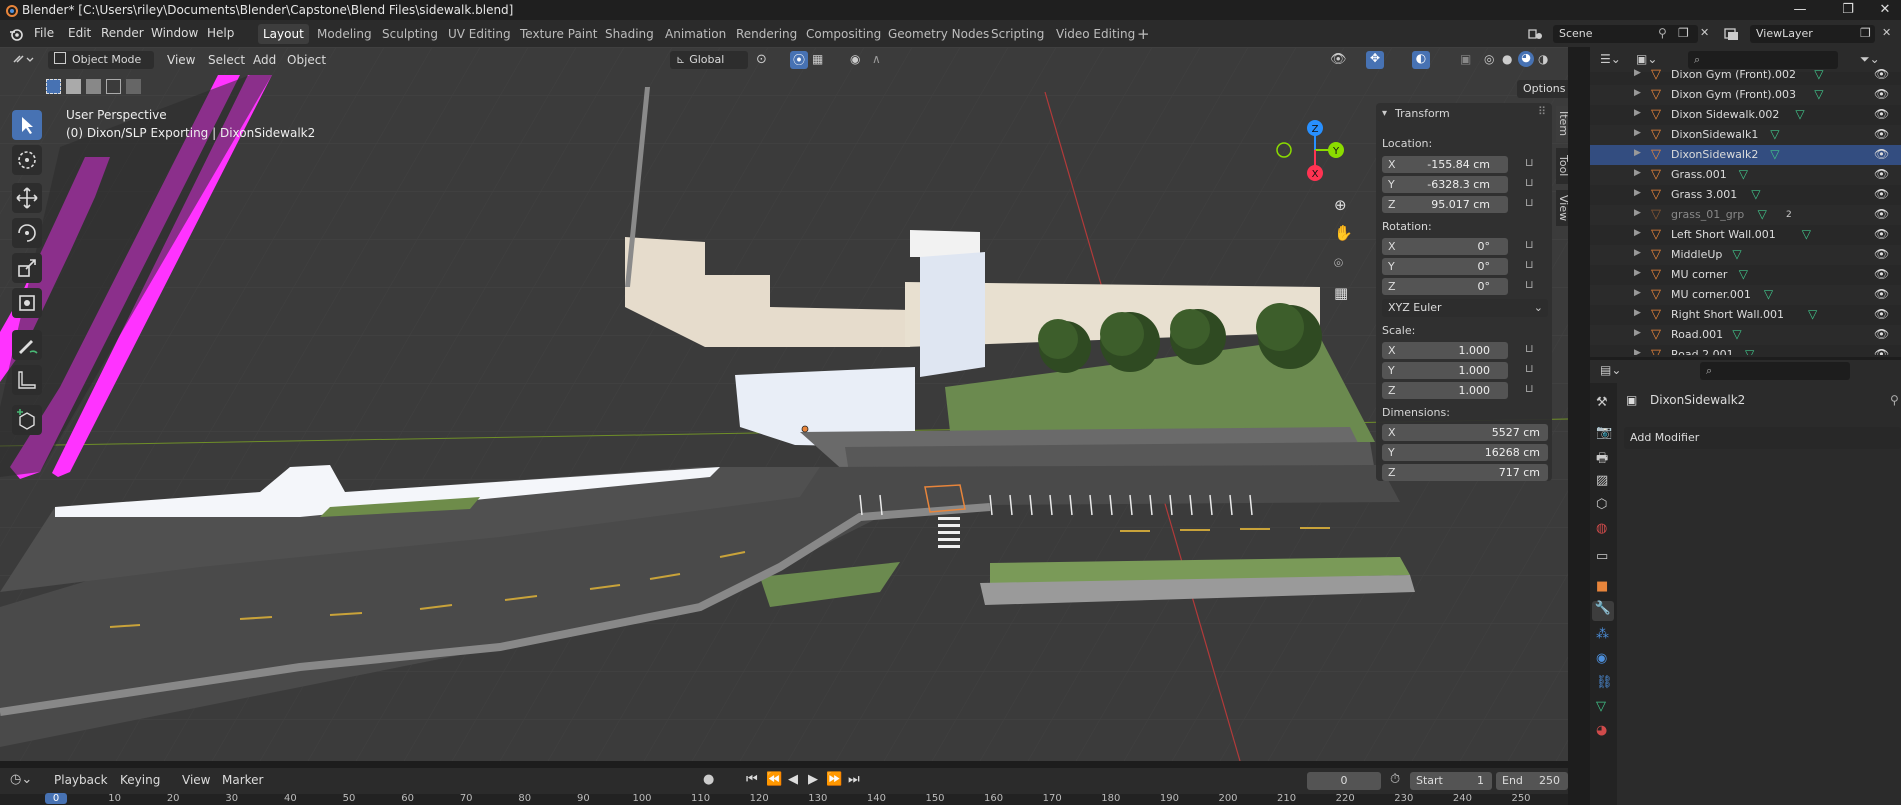  What do you see at coordinates (1143, 34) in the screenshot?
I see `add-workspace-button: +` at bounding box center [1143, 34].